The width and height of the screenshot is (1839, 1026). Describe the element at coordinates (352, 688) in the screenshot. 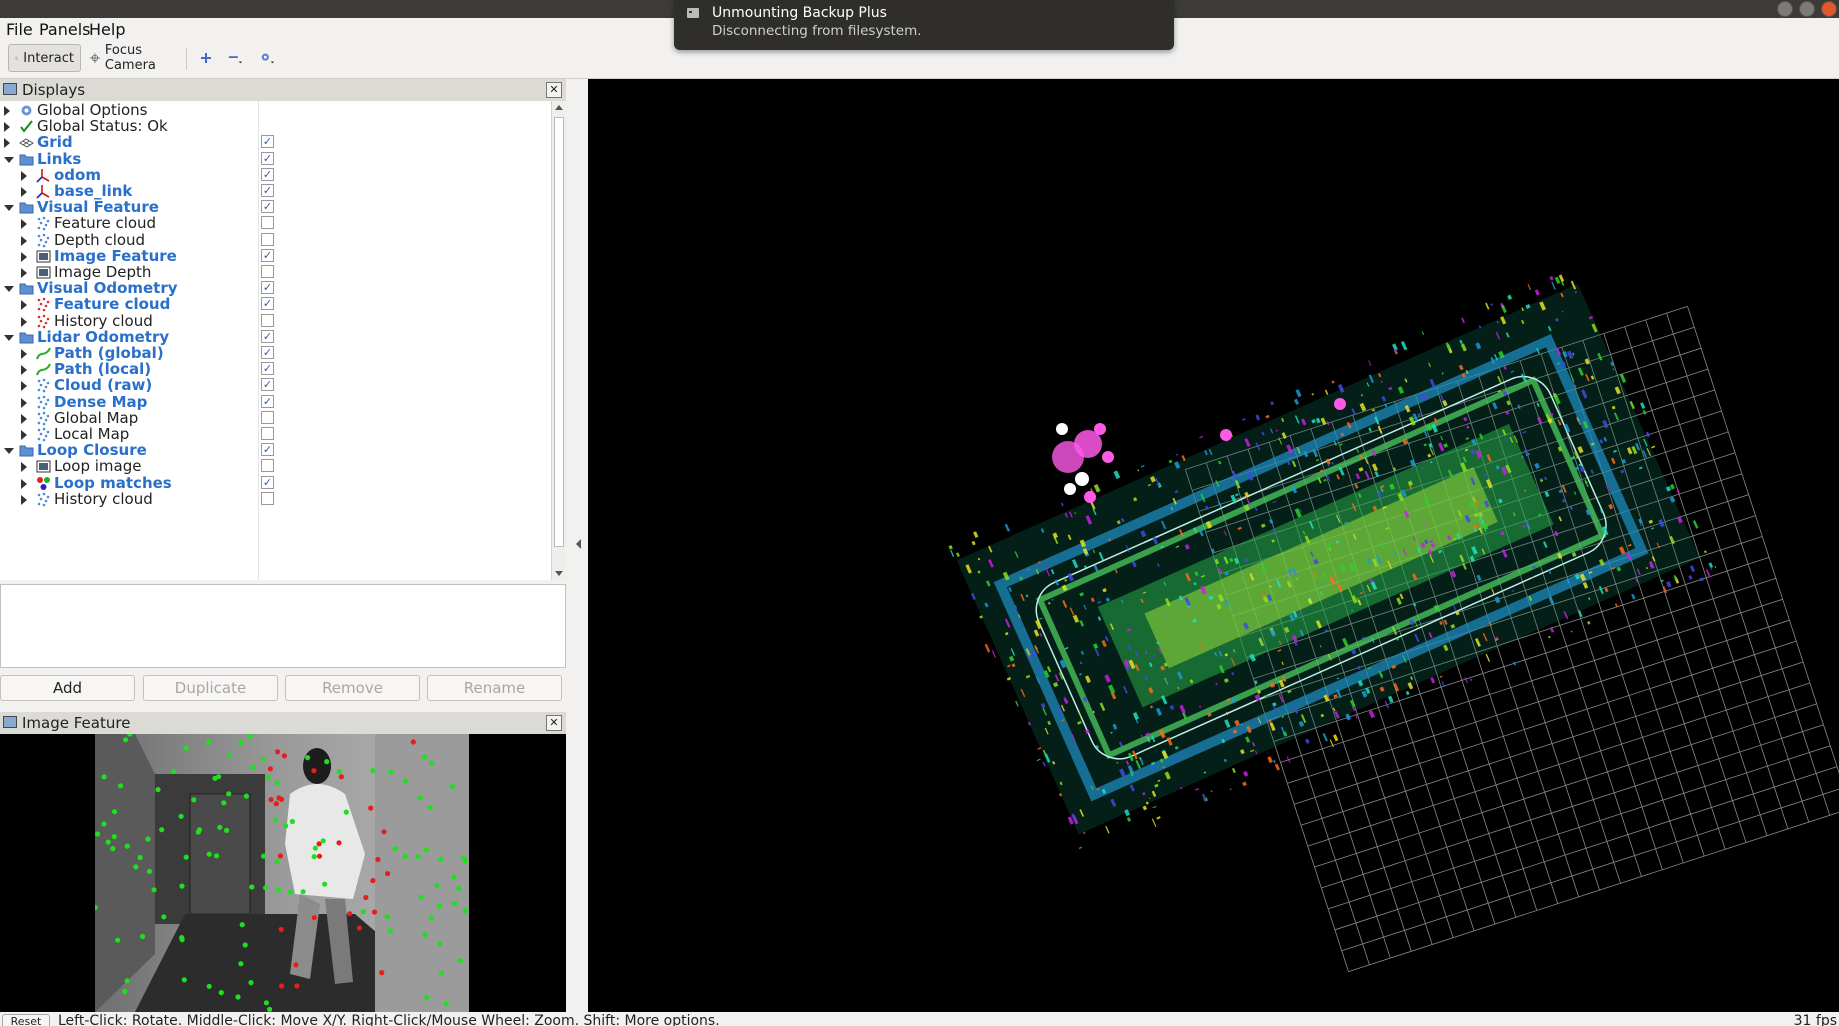

I see `remove-button: Remove` at that location.